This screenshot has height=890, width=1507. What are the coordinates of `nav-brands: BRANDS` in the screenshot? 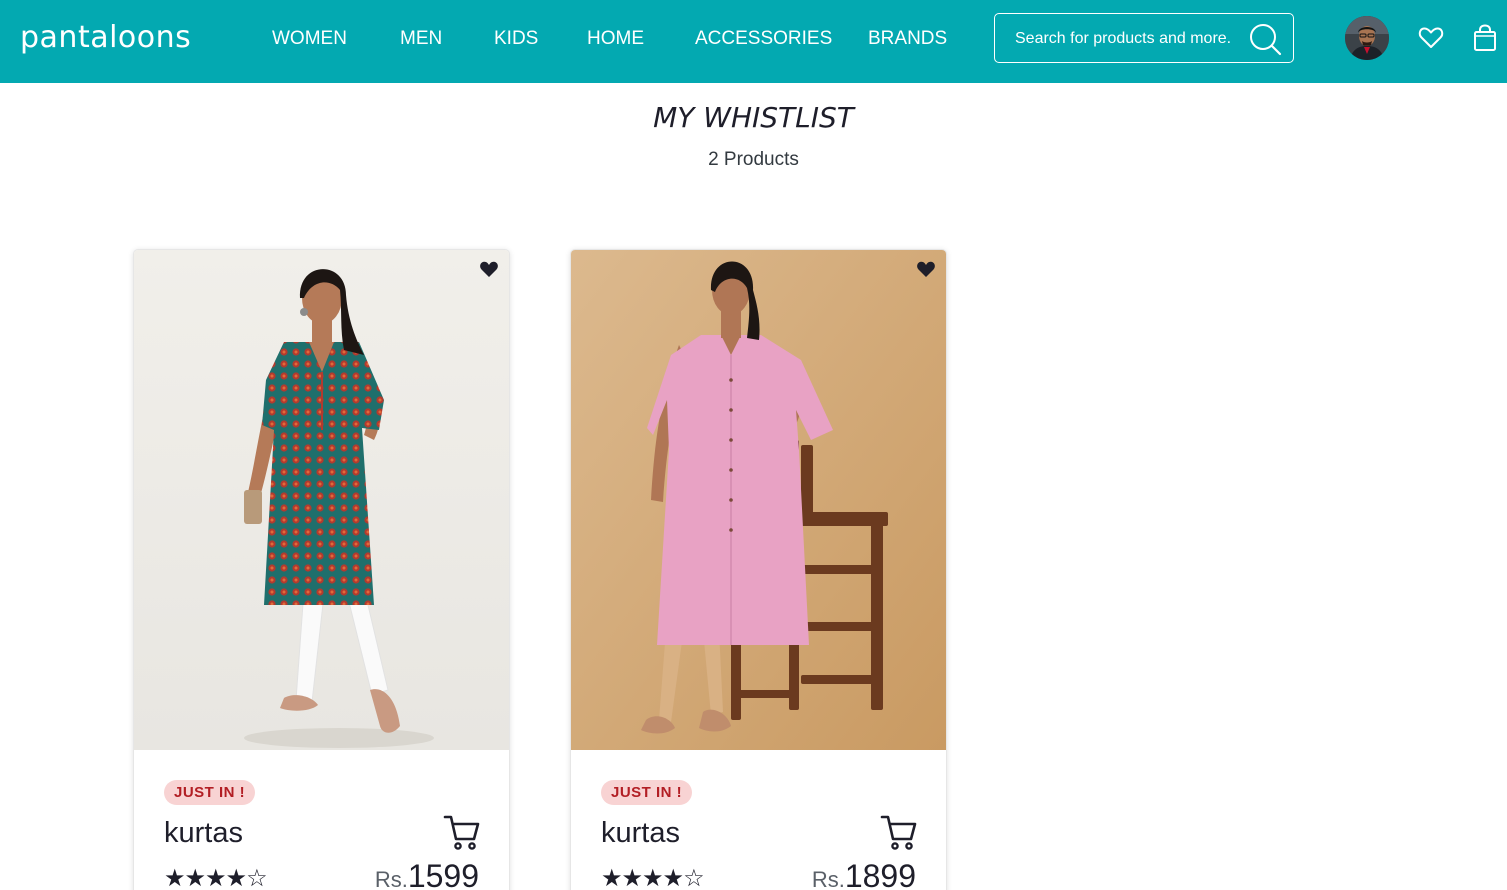 It's located at (907, 39).